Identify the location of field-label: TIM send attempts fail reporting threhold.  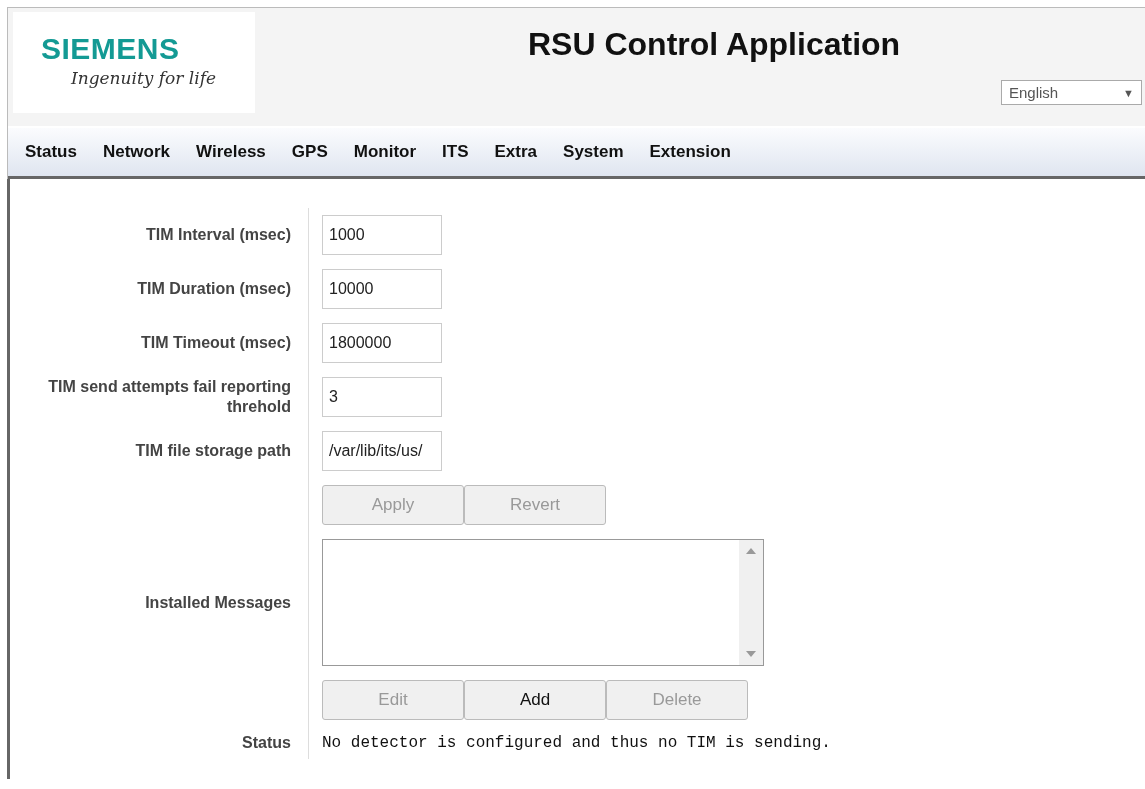
(169, 397).